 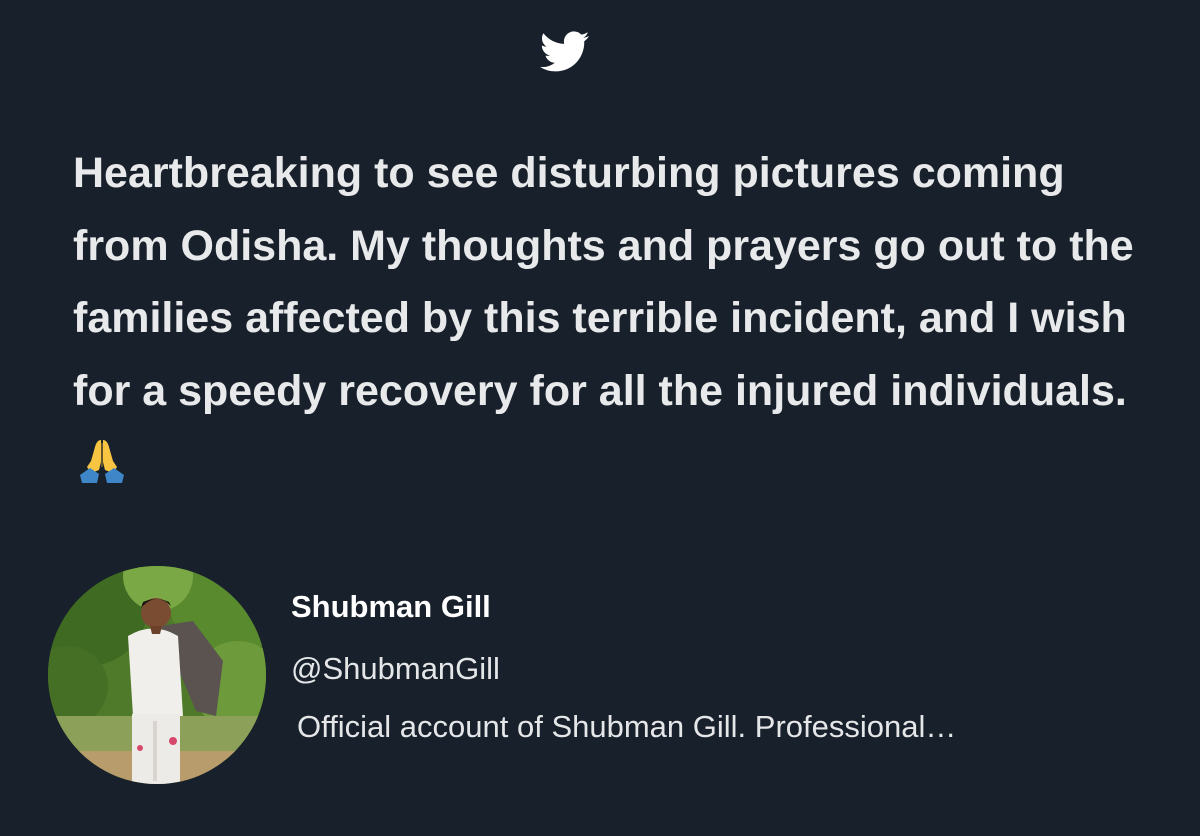 I want to click on folded-hands-icon, so click(x=102, y=461).